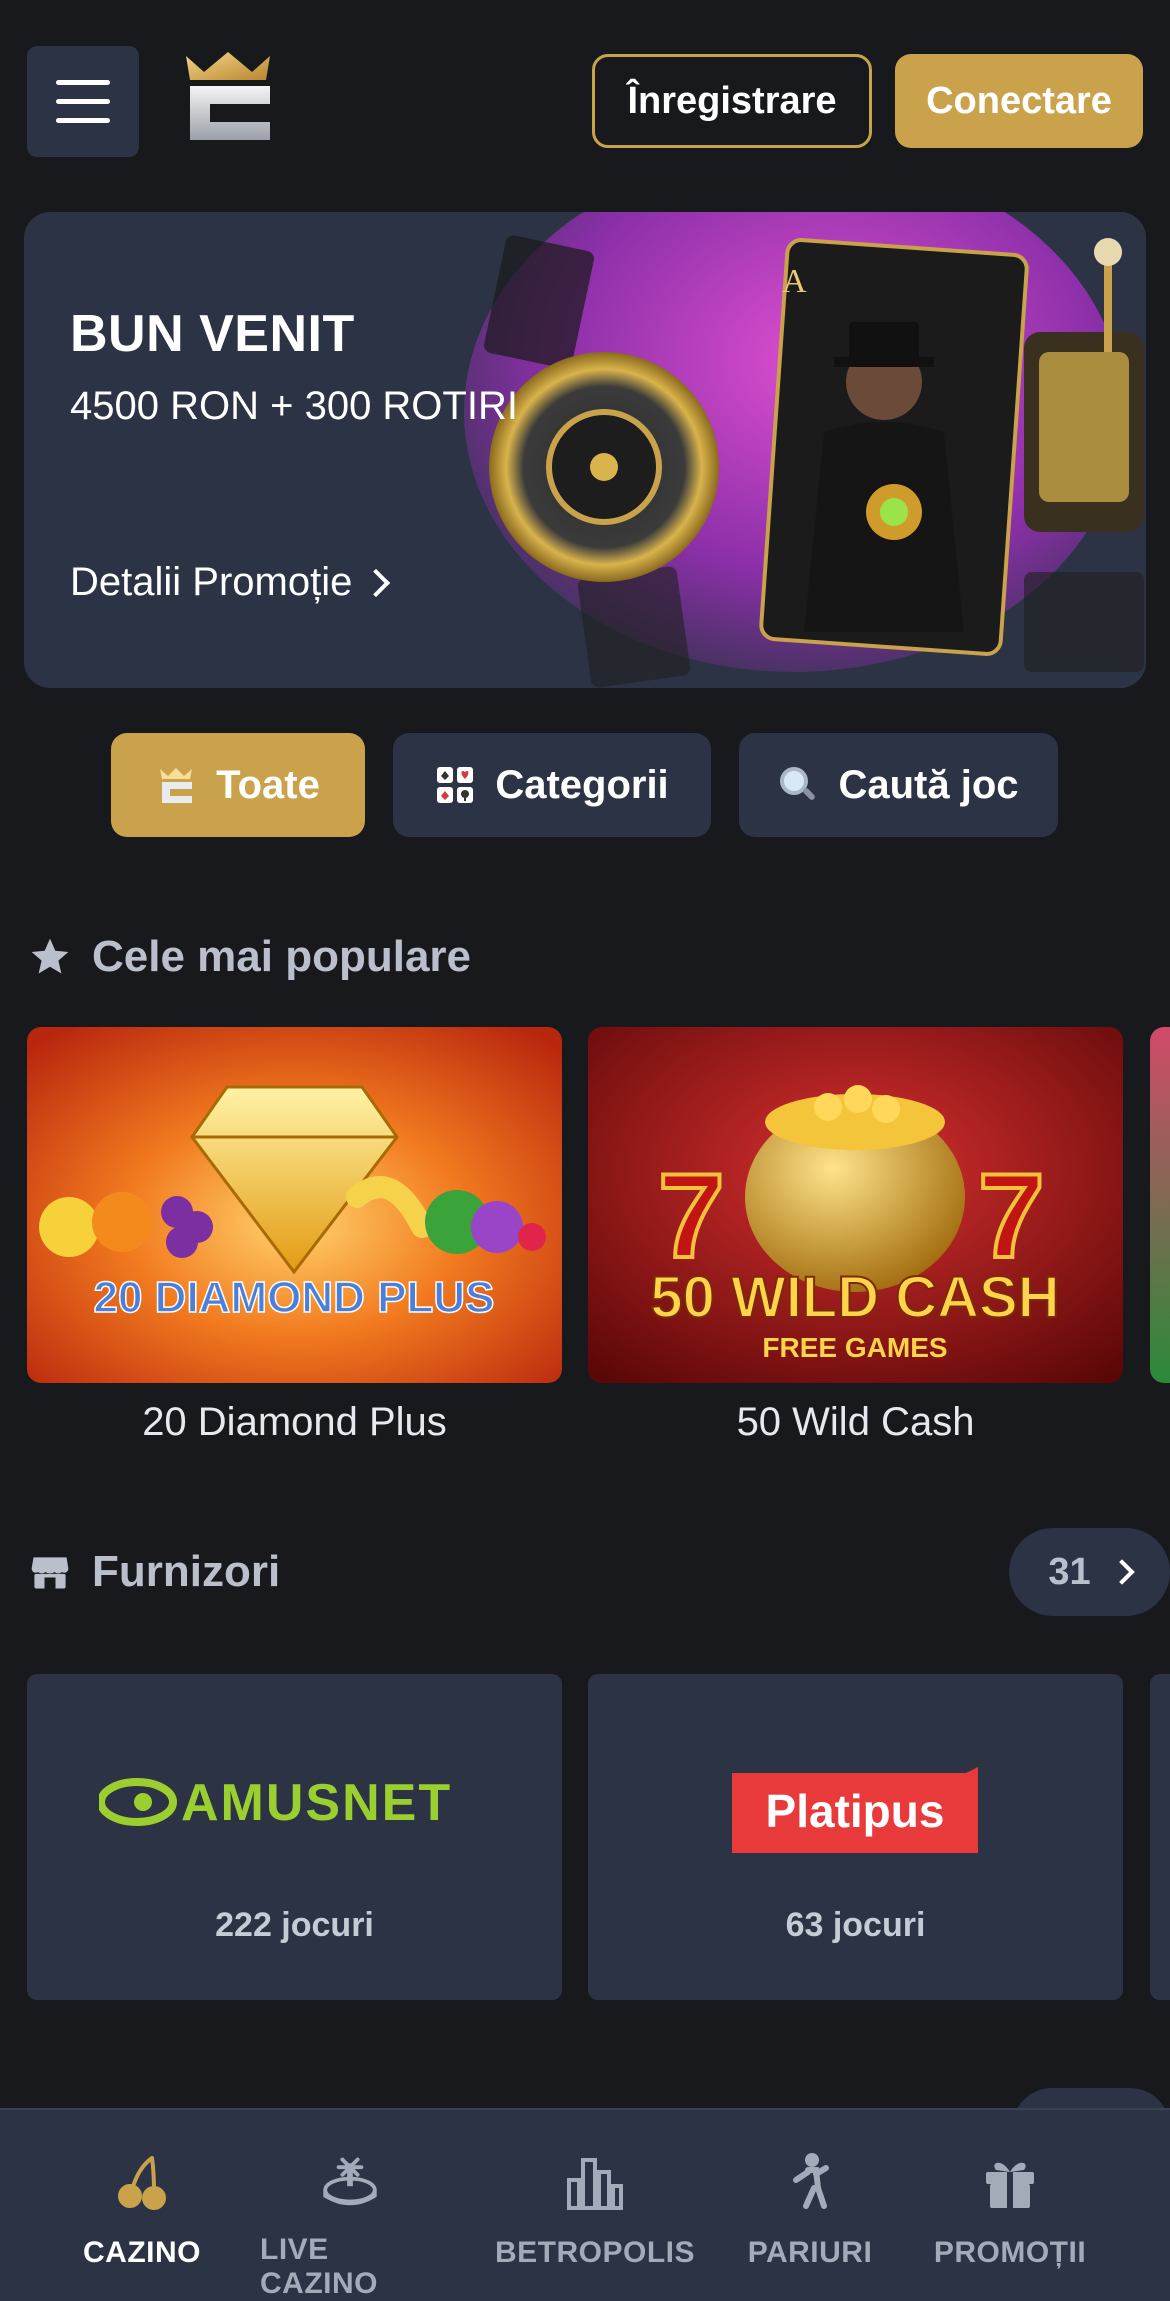 This screenshot has width=1170, height=2301. I want to click on game-title-50-wild-cash: 50 Wild Cash, so click(855, 1422).